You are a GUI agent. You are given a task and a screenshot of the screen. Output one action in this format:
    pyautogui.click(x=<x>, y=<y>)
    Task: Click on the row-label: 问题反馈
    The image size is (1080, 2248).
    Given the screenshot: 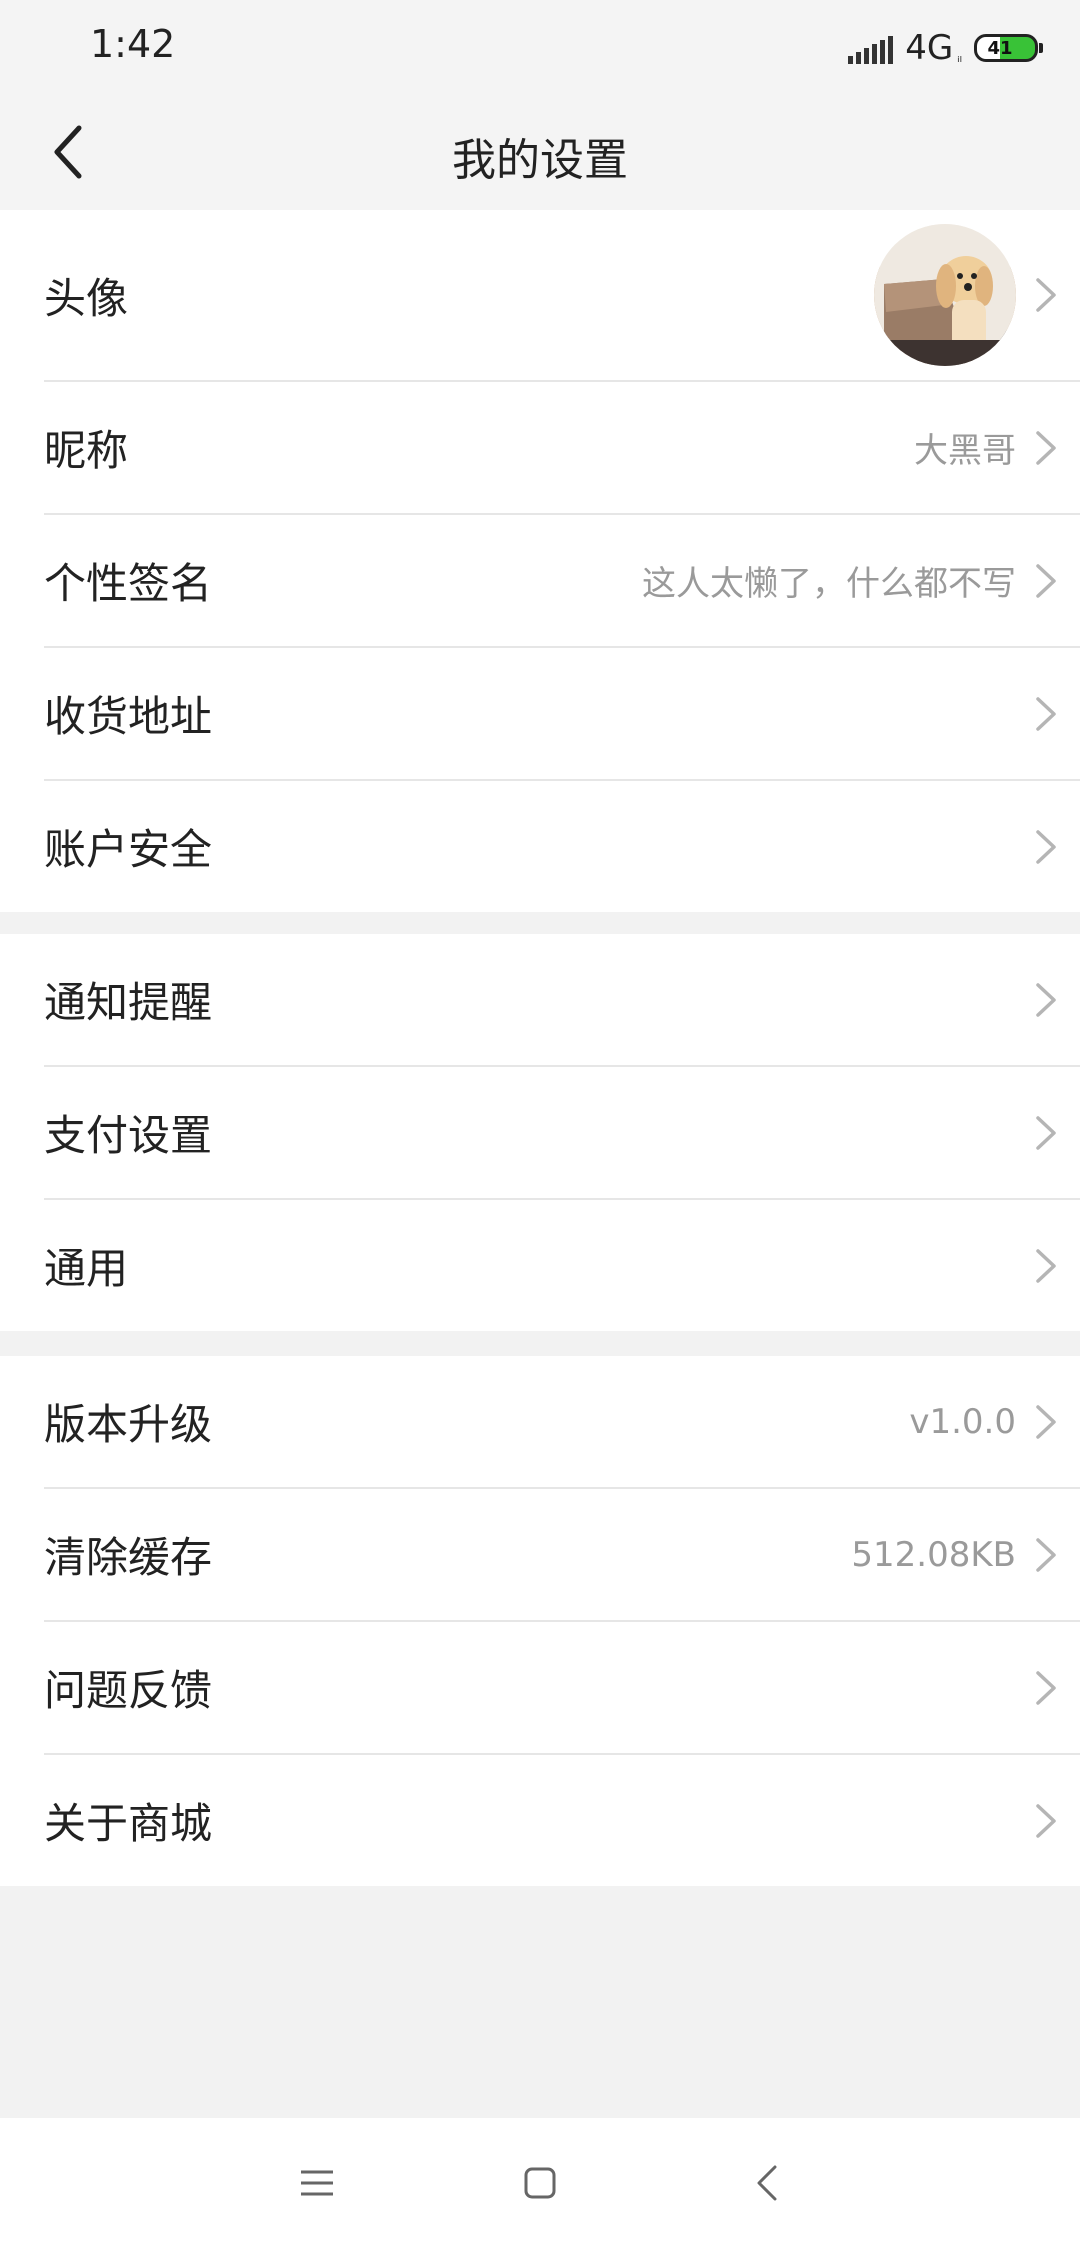 What is the action you would take?
    pyautogui.click(x=128, y=1690)
    